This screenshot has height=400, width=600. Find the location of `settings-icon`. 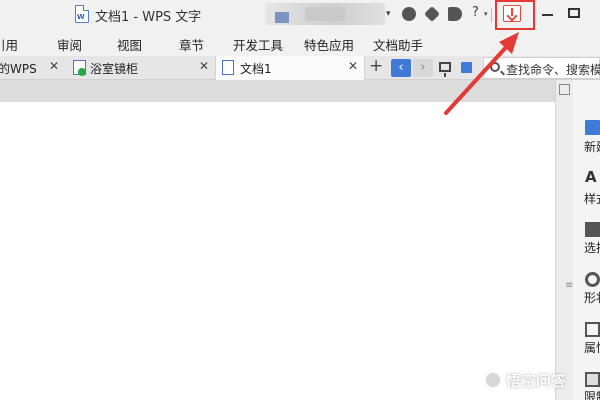

settings-icon is located at coordinates (432, 14).